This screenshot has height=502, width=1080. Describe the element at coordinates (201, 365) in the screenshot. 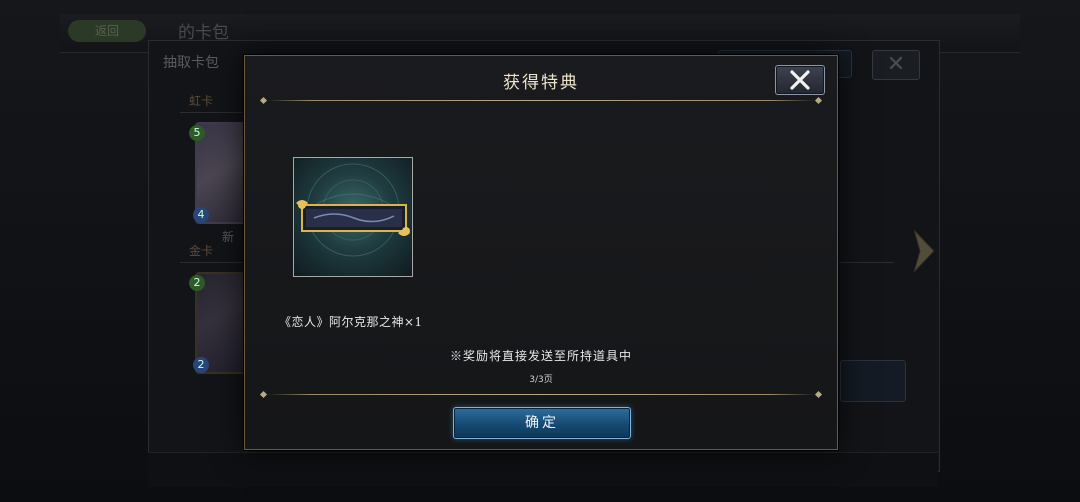

I see `card-attack: 2` at that location.